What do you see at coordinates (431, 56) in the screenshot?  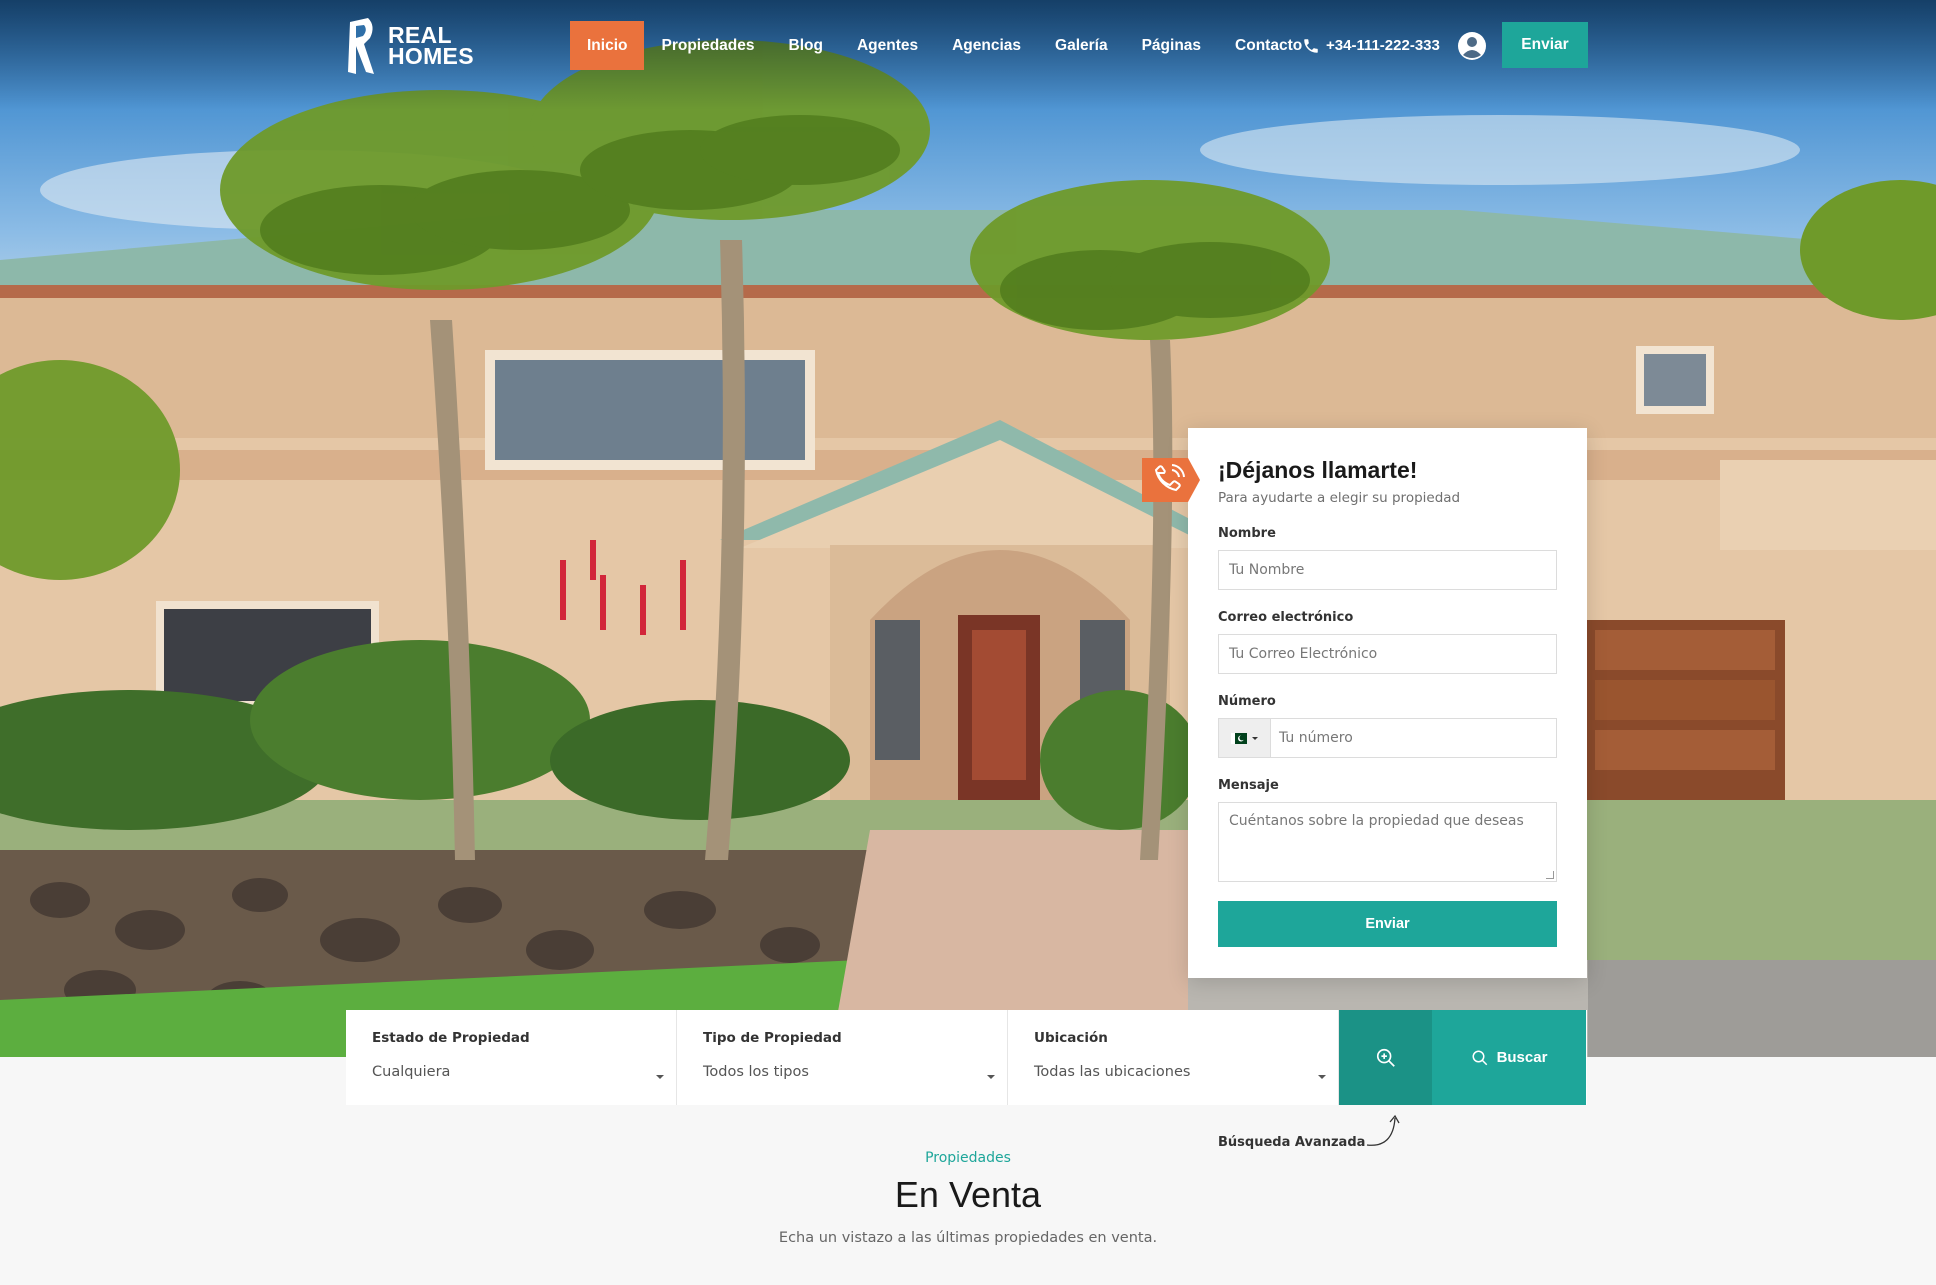 I see `logo-line-2: HOMES` at bounding box center [431, 56].